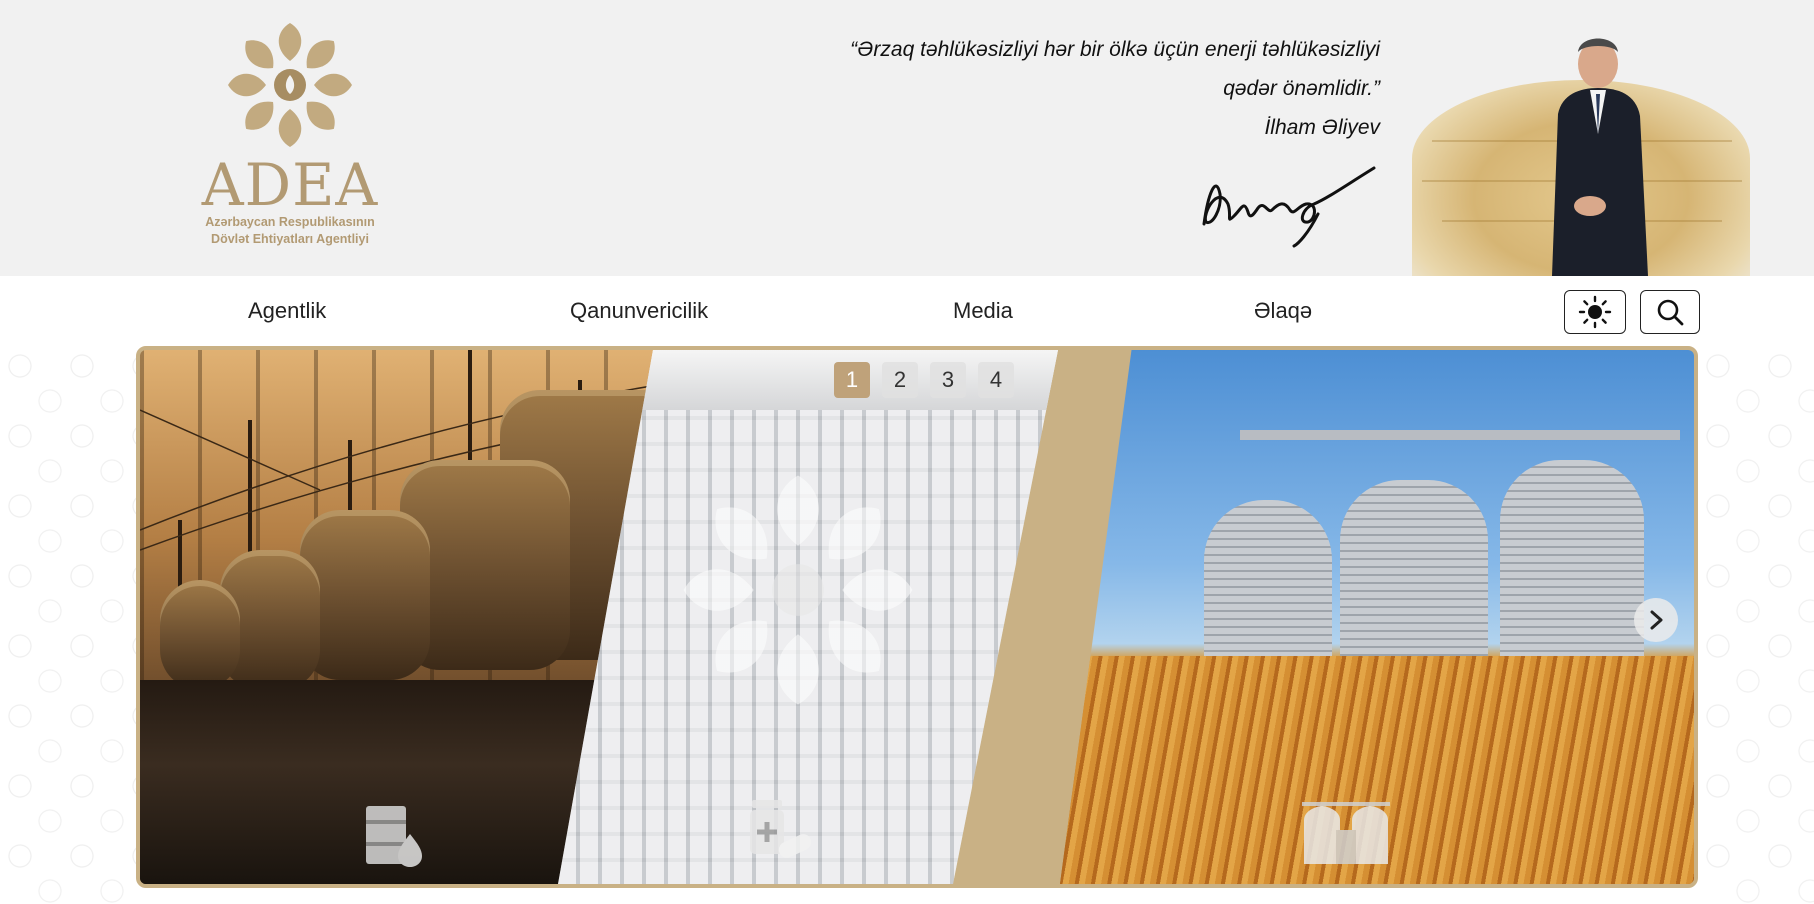  I want to click on medicine-icon, so click(781, 829).